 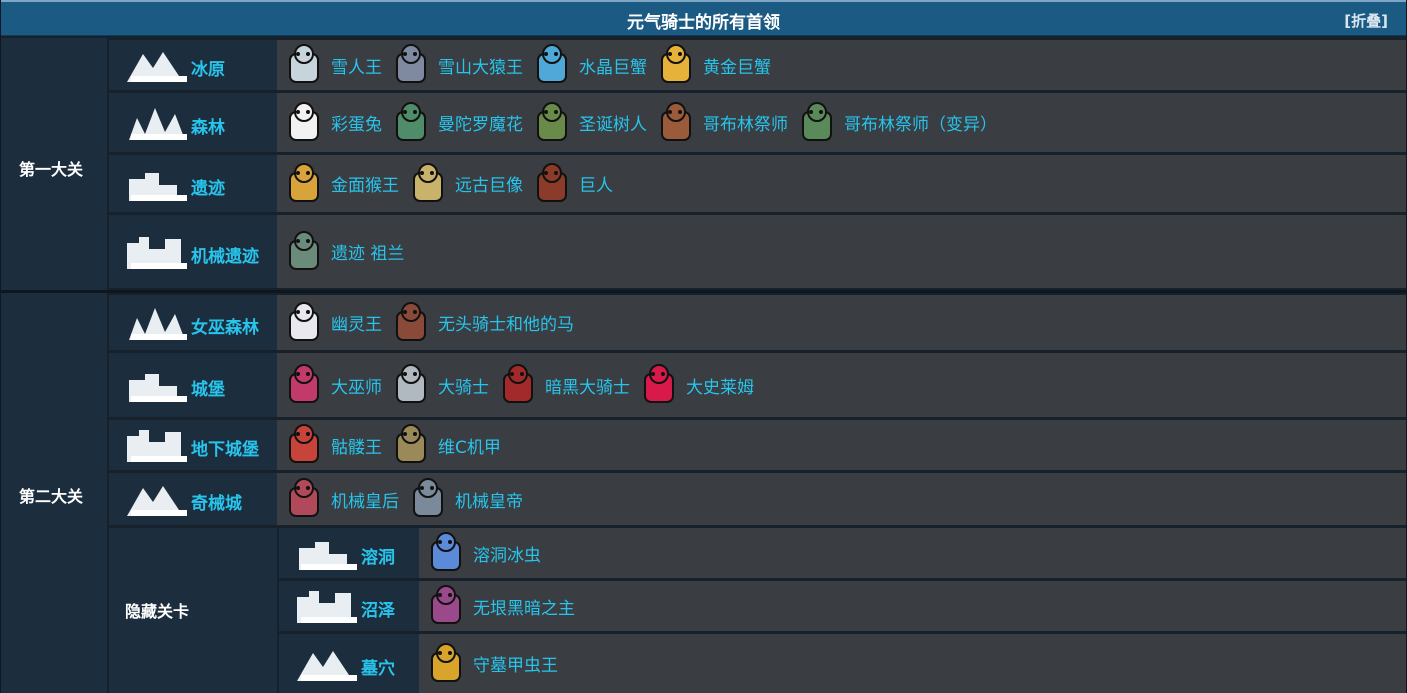 I want to click on boss-item: 大巫师, so click(x=331, y=385).